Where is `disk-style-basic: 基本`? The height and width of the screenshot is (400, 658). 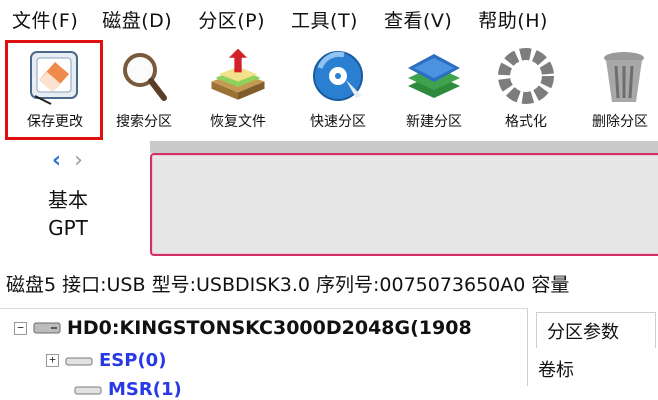 disk-style-basic: 基本 is located at coordinates (68, 200).